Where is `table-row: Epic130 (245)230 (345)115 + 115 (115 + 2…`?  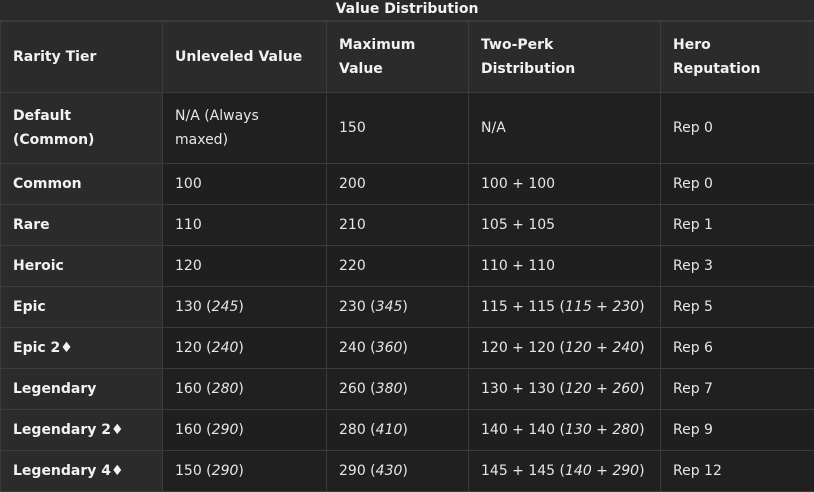
table-row: Epic130 (245)230 (345)115 + 115 (115 + 2… is located at coordinates (407, 307).